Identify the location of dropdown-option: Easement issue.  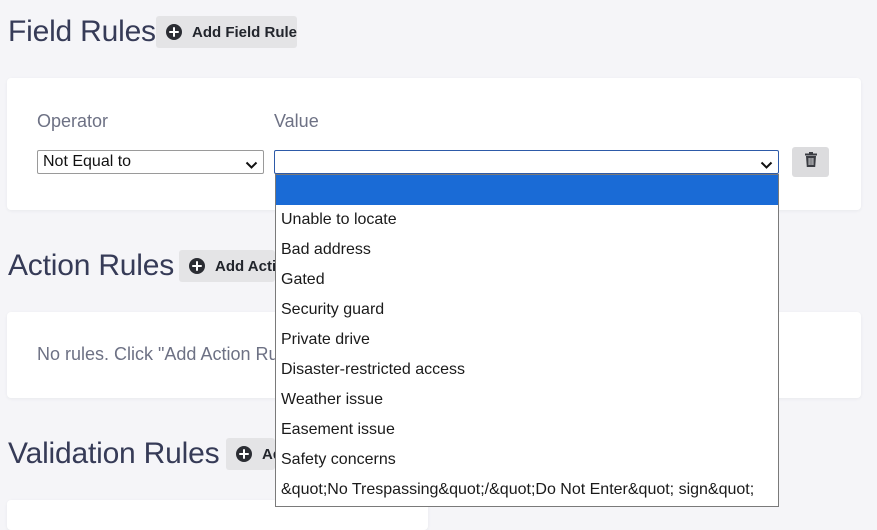
(527, 430).